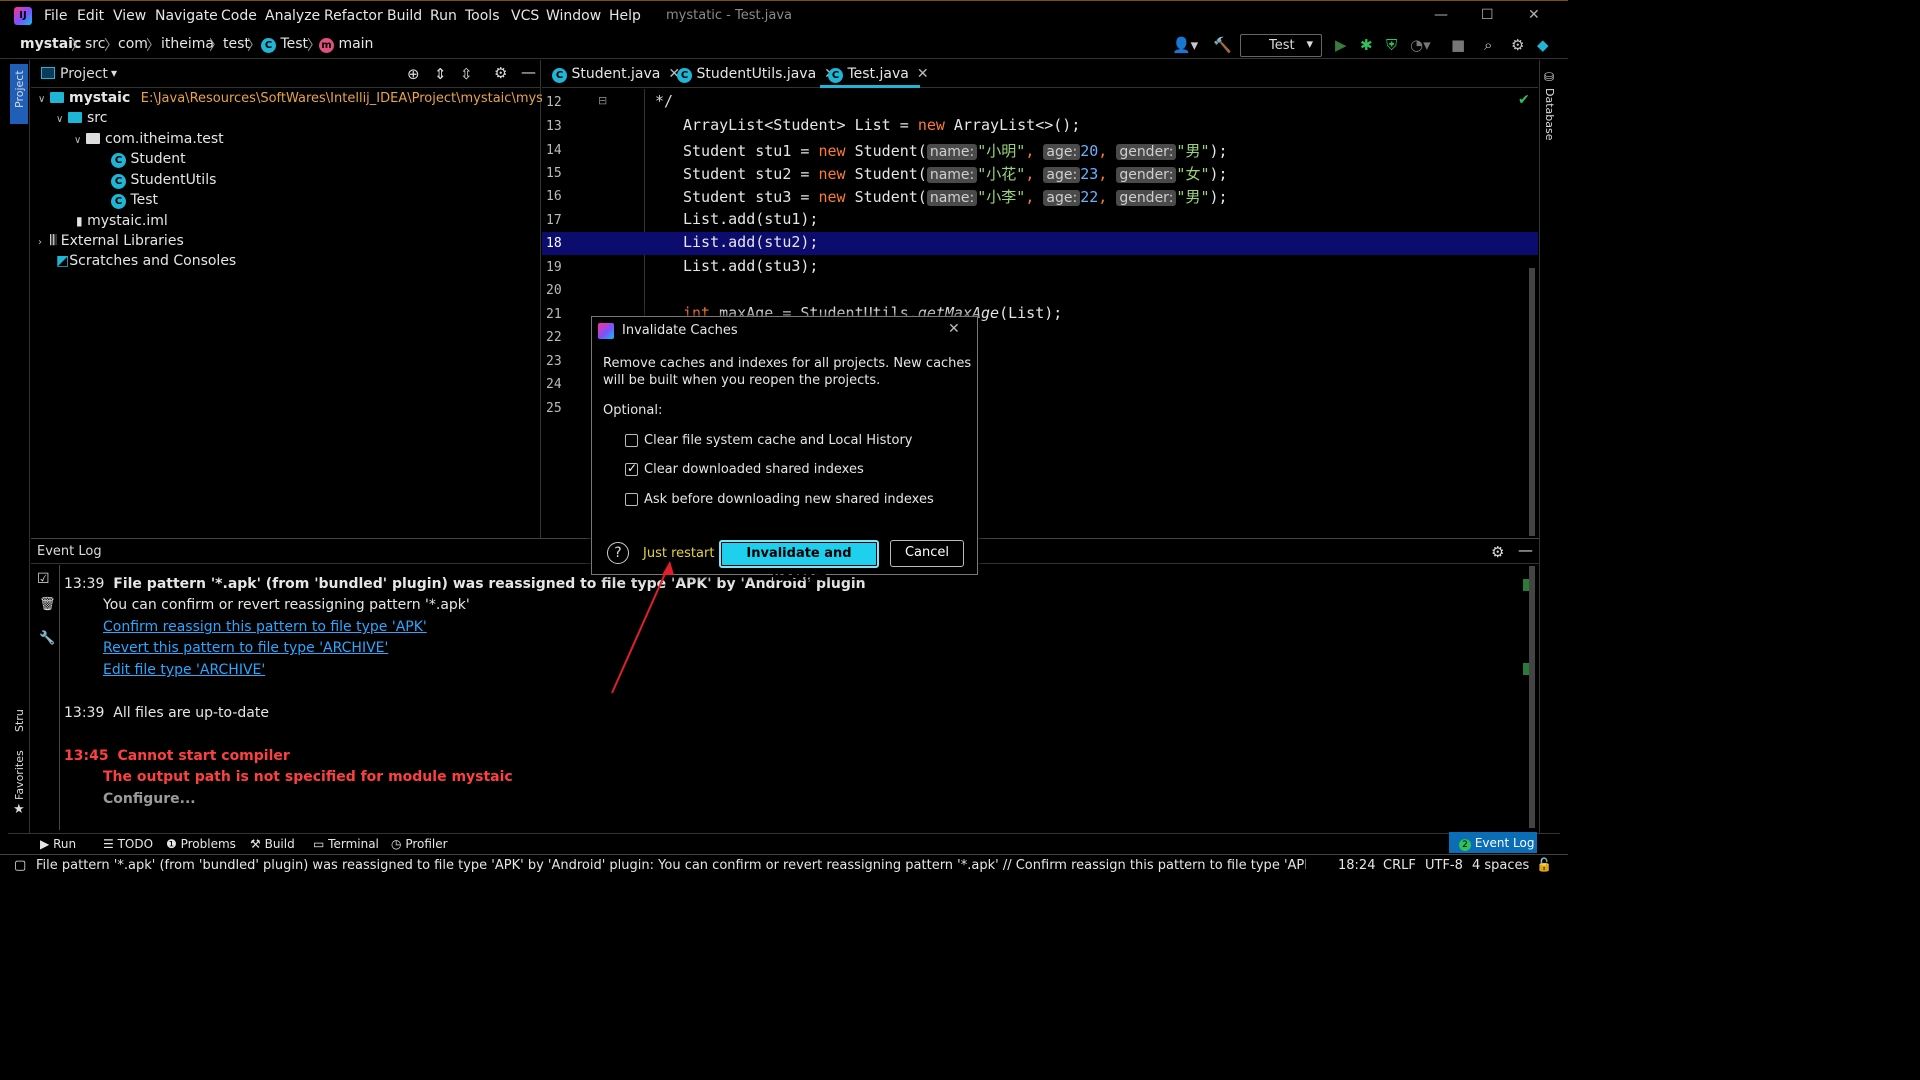 The height and width of the screenshot is (1080, 1920). I want to click on line-separator: CRLF, so click(1399, 865).